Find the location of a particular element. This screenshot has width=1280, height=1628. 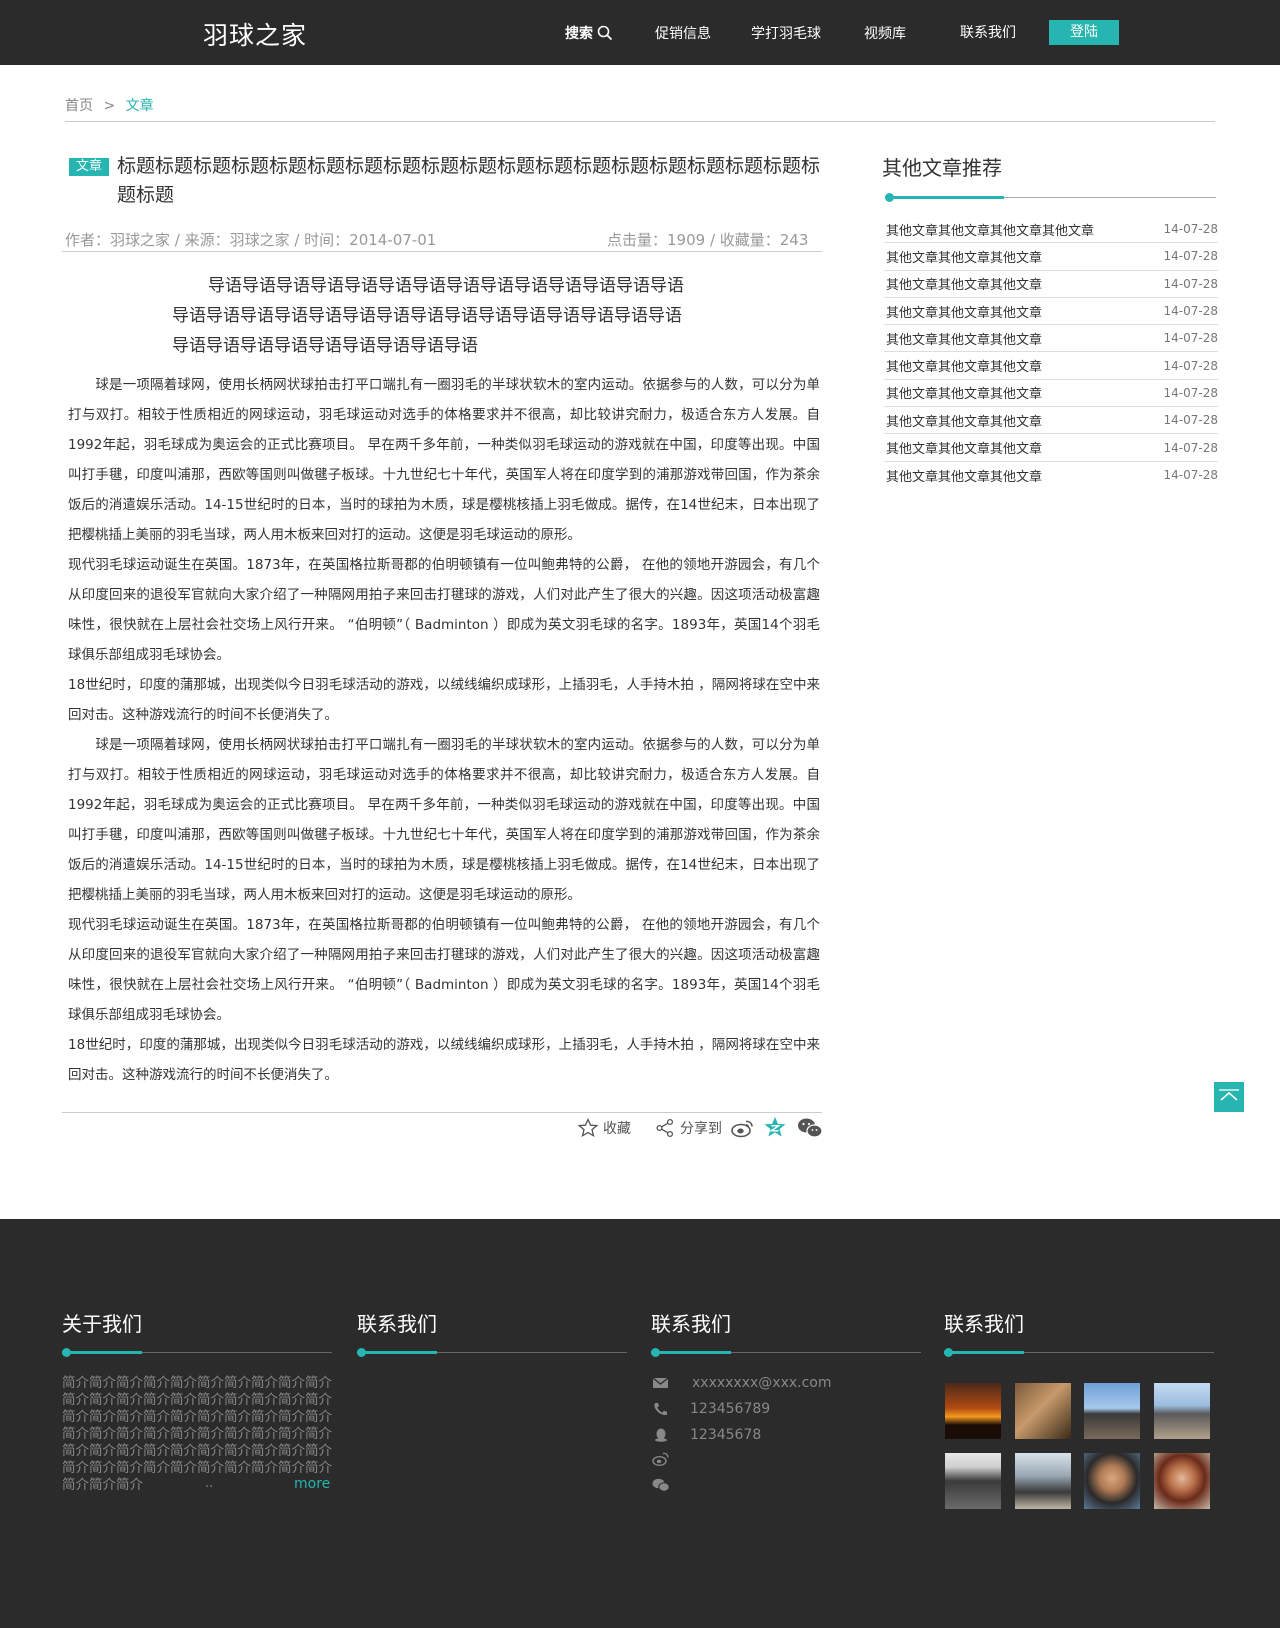

footer-email: xxxxxxxx@xxx.com is located at coordinates (742, 1383).